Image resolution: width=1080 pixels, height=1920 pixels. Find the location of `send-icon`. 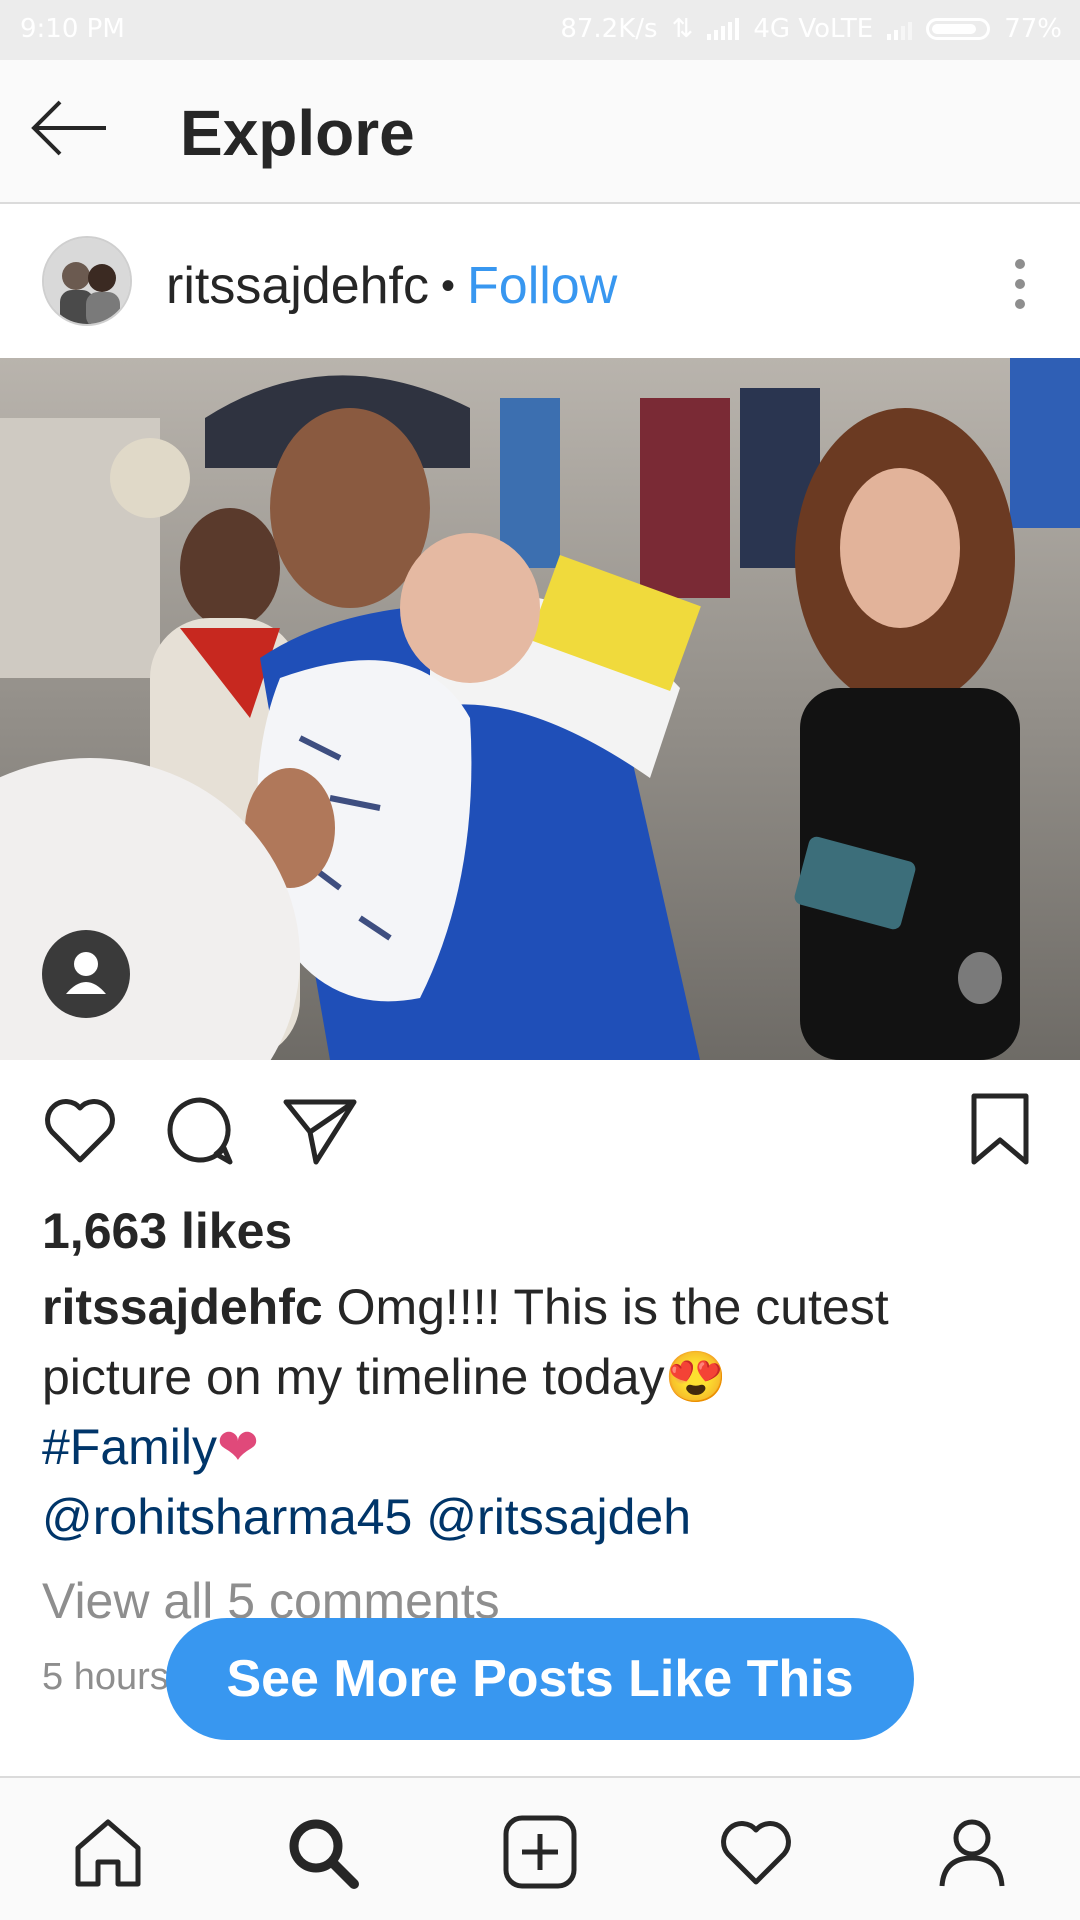

send-icon is located at coordinates (320, 1132).